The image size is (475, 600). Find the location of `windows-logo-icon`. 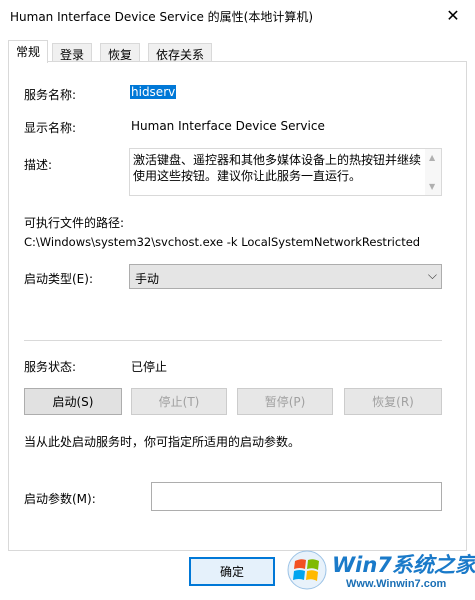

windows-logo-icon is located at coordinates (307, 570).